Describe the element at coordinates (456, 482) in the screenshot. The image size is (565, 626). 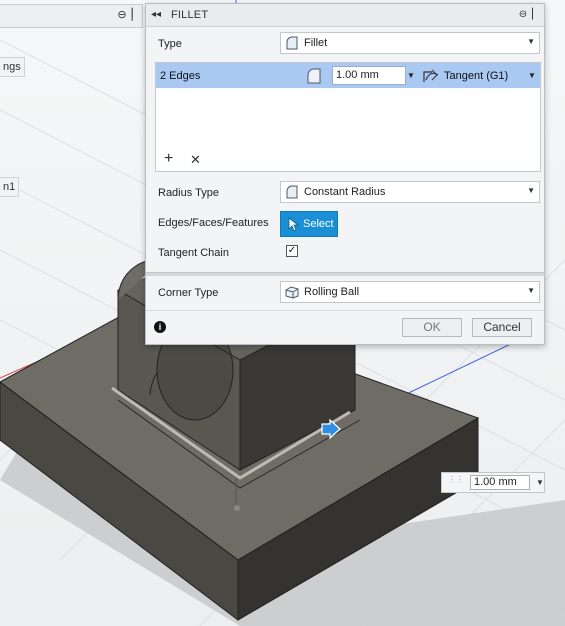
I see `drag-handle-icon: ⋮⋮` at that location.